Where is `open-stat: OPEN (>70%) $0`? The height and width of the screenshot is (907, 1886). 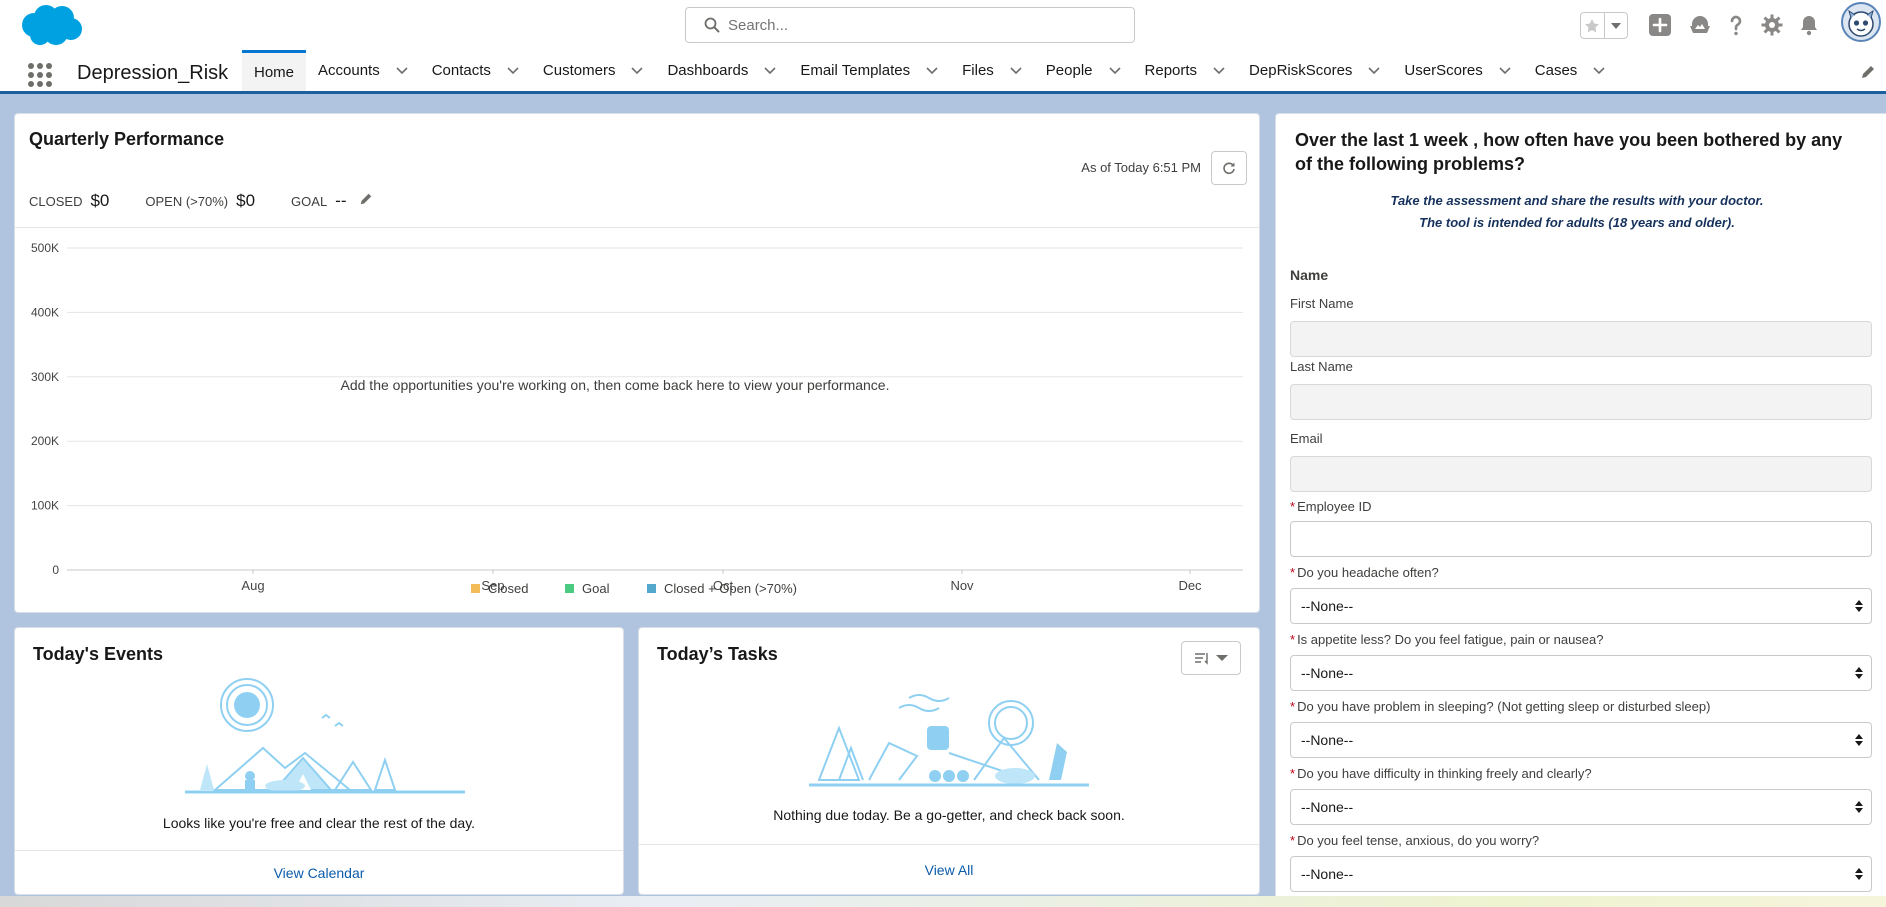 open-stat: OPEN (>70%) $0 is located at coordinates (200, 201).